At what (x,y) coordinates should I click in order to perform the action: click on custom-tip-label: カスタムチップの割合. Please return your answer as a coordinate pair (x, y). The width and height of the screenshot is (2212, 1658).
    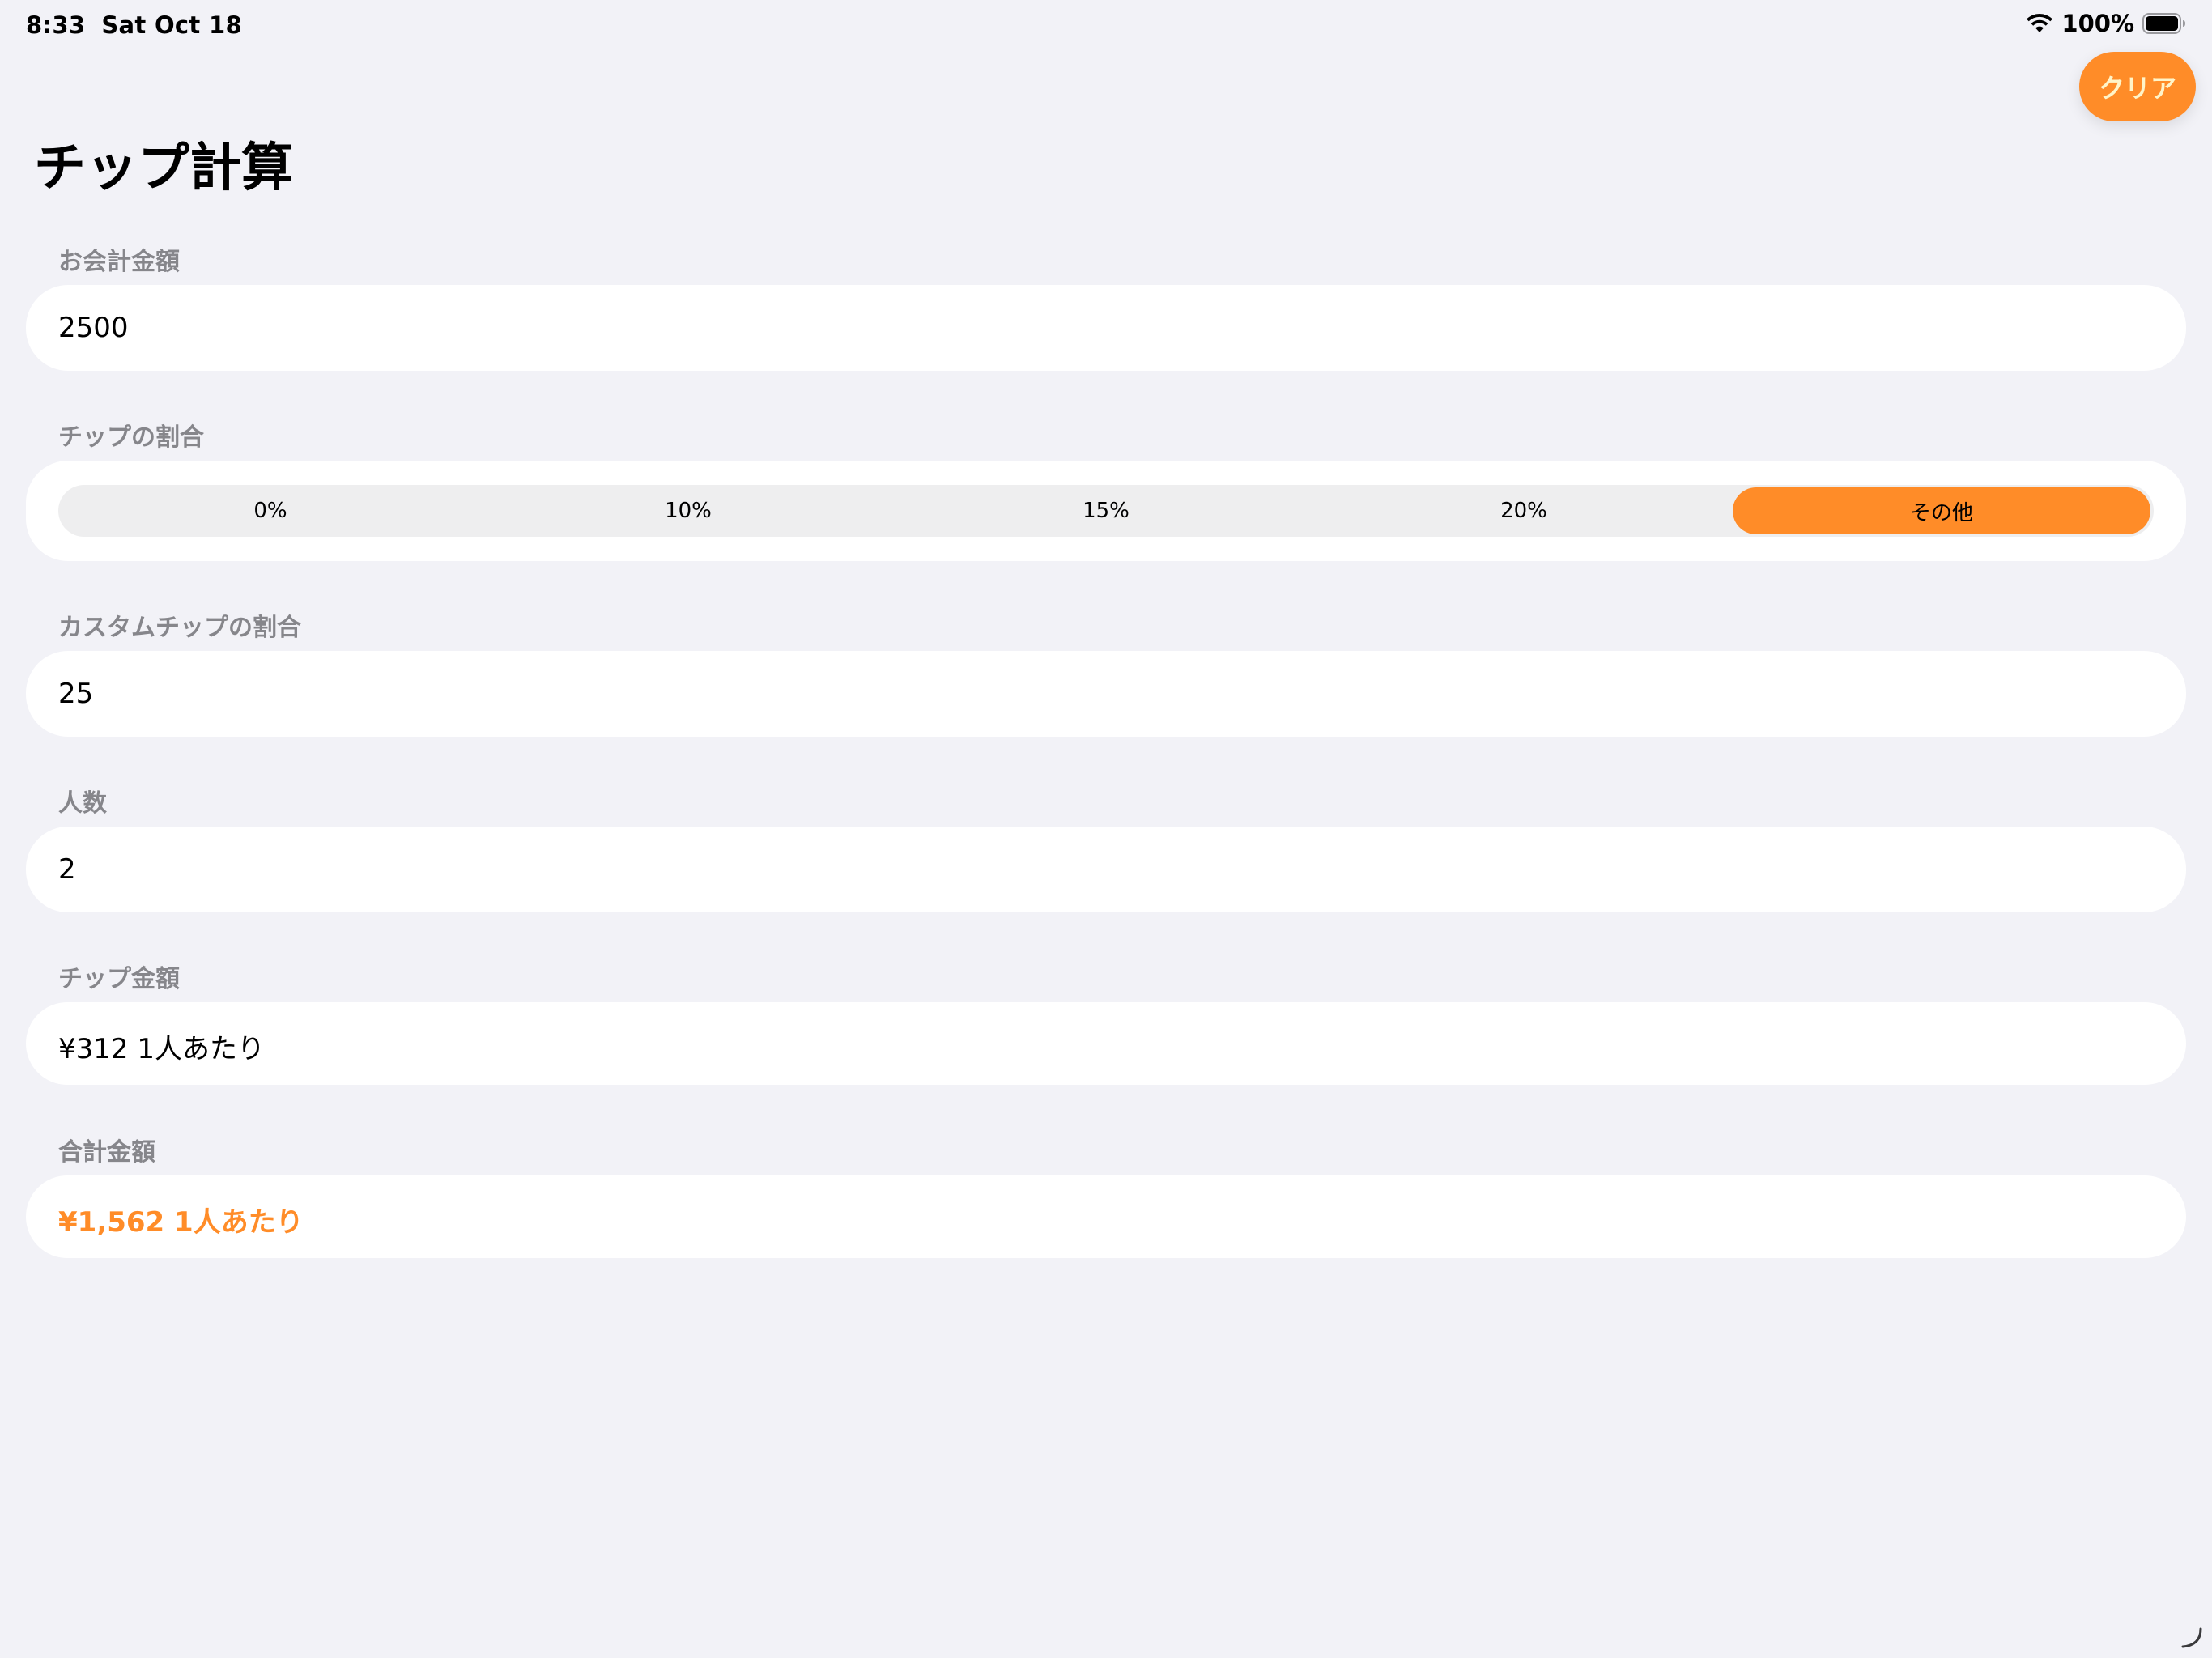
    Looking at the image, I should click on (180, 628).